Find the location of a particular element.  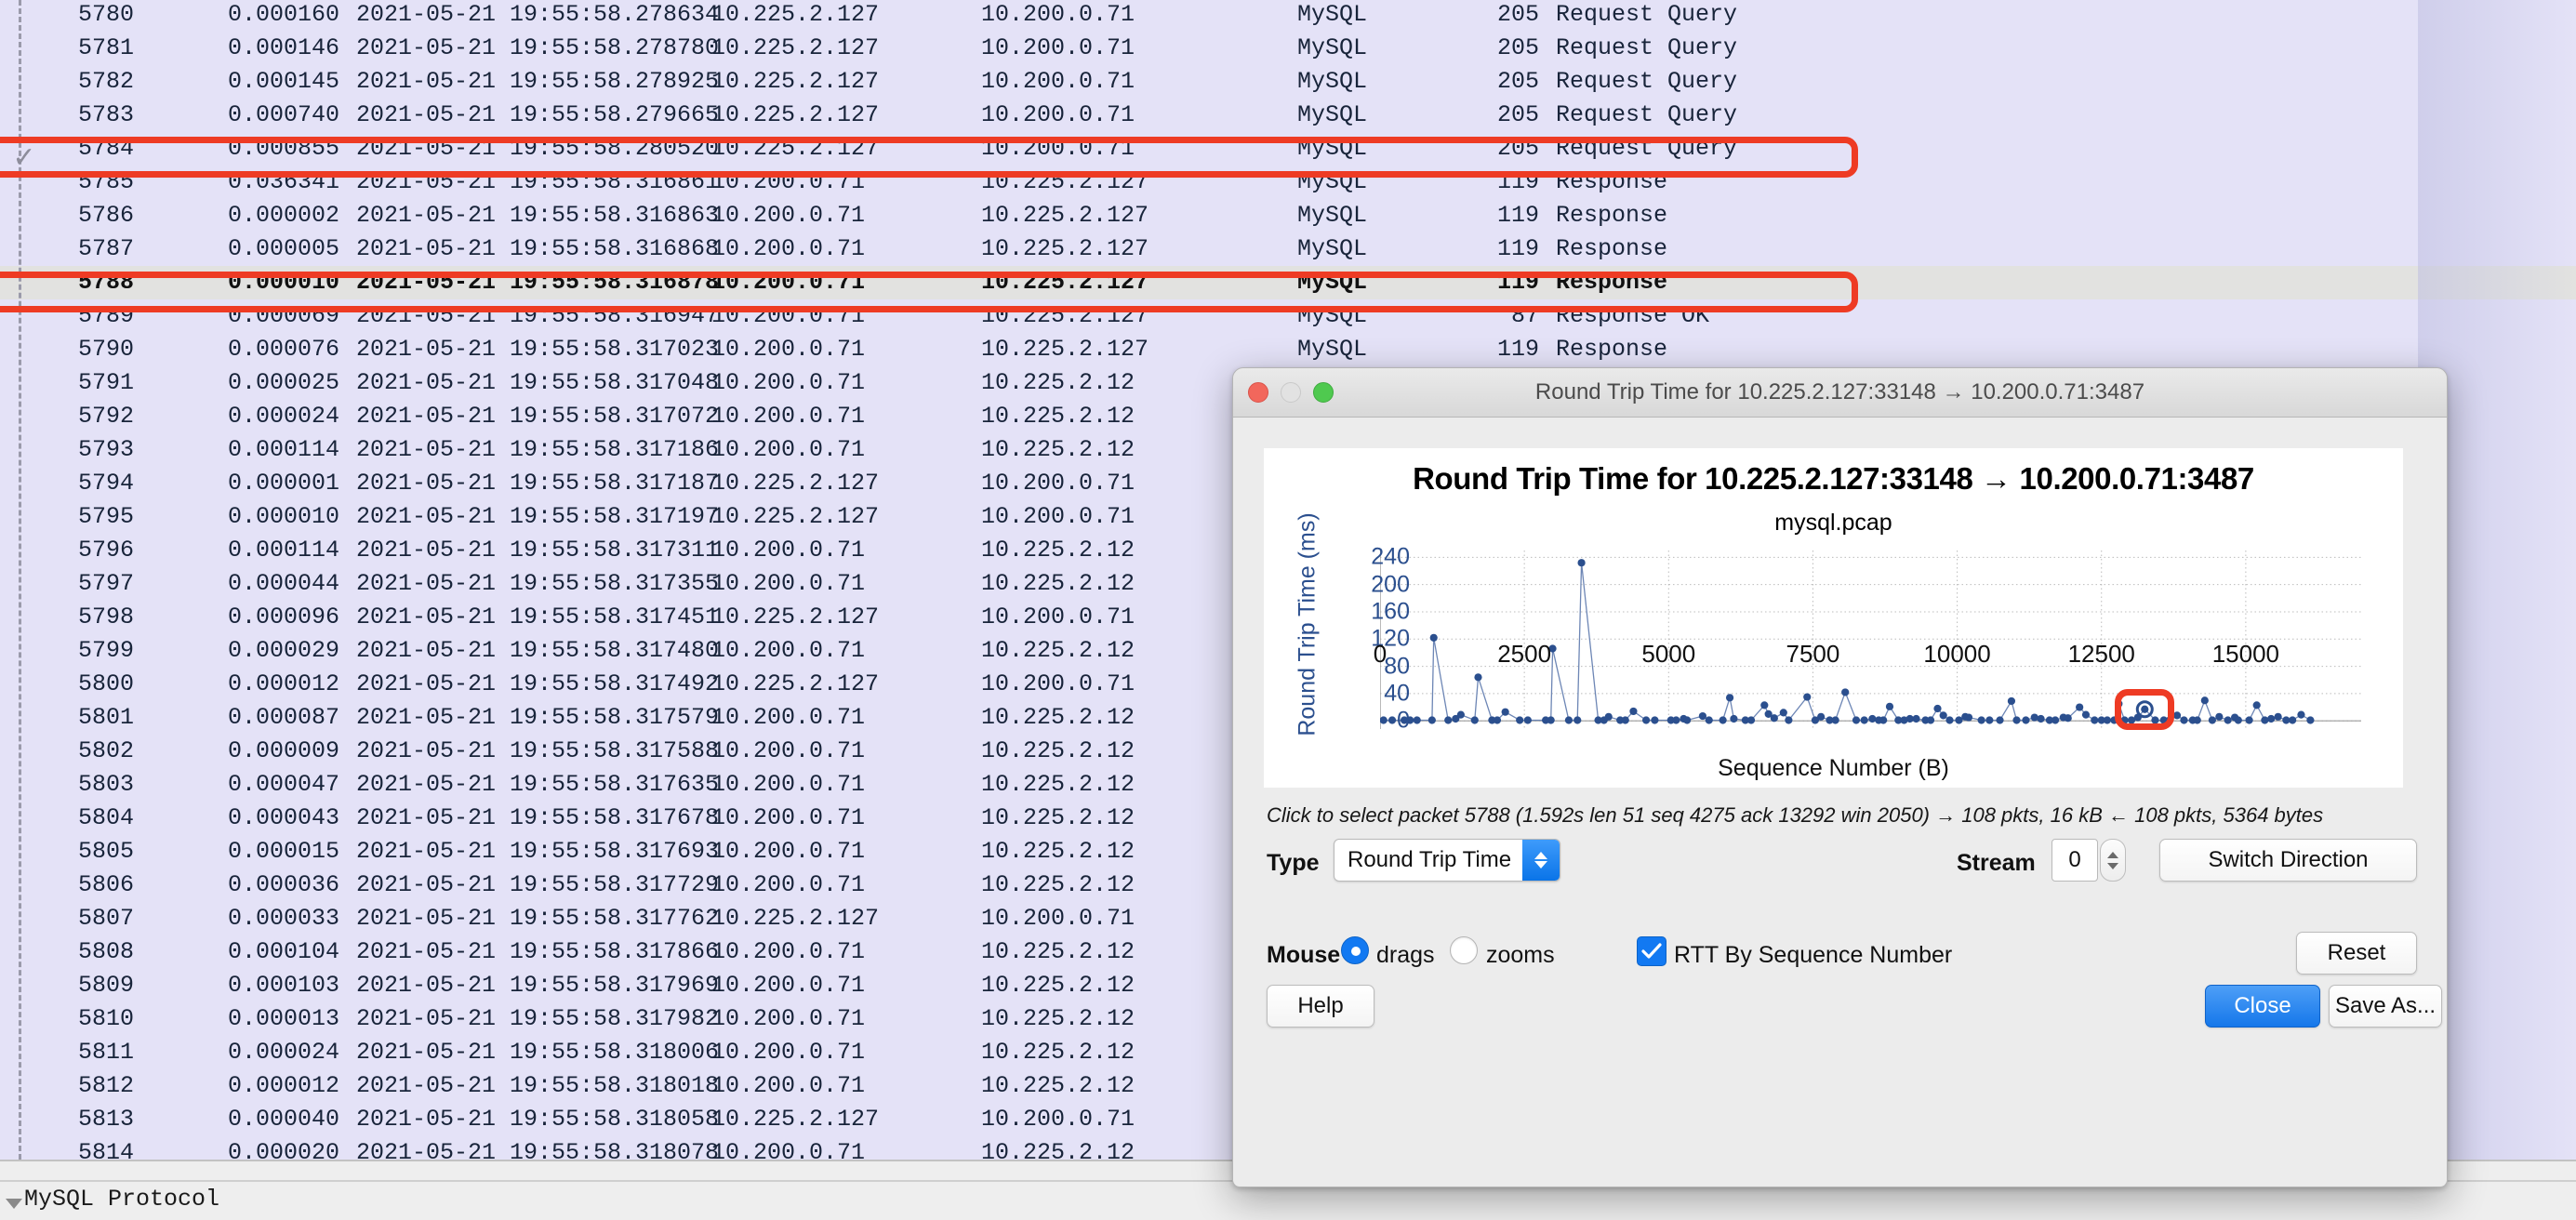

cell-info: Response is located at coordinates (1612, 181).